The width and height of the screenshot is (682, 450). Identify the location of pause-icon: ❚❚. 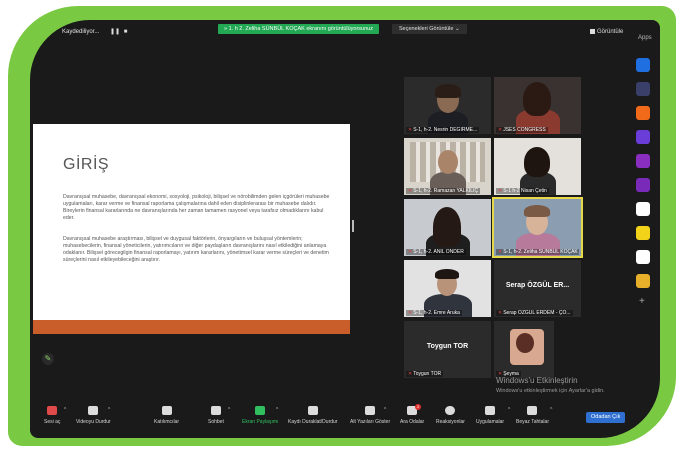
(115, 32).